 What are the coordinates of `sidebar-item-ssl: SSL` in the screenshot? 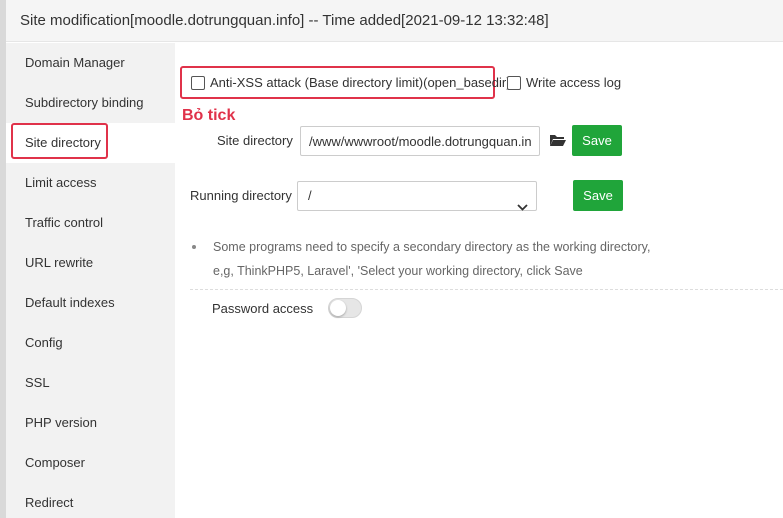 It's located at (90, 383).